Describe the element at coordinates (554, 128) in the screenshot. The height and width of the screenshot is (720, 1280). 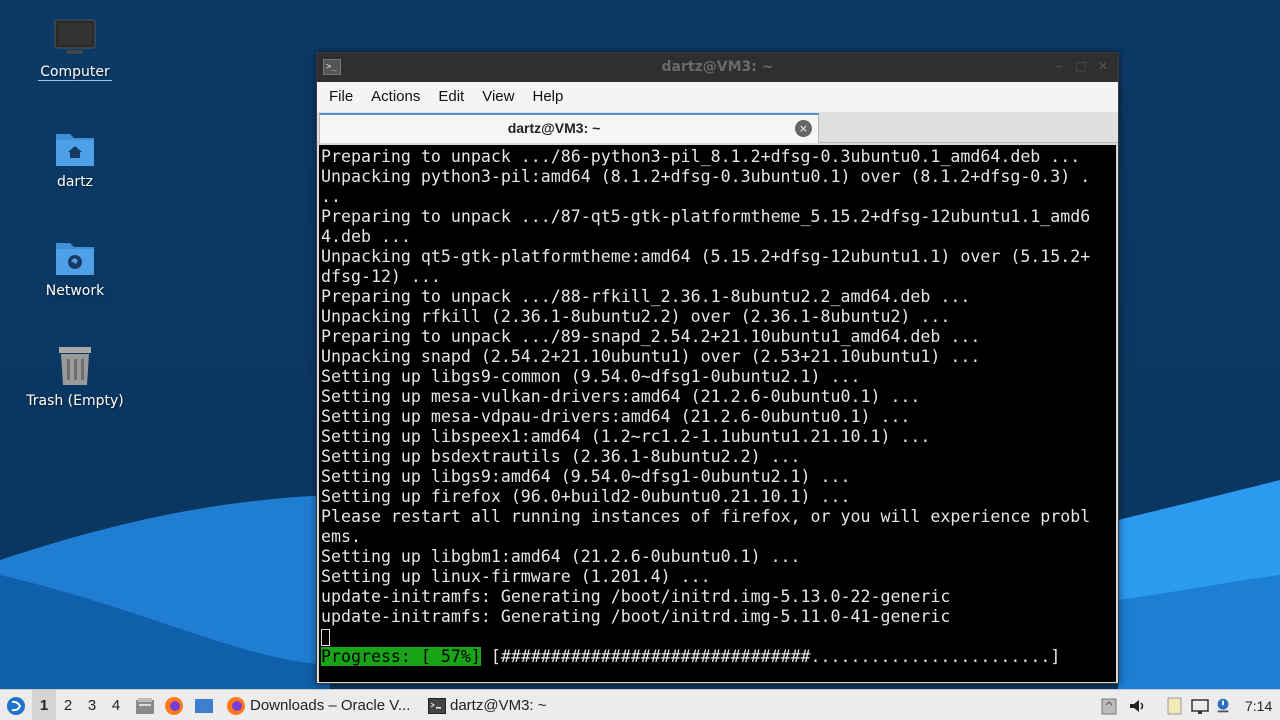
I see `tab-label: dartz@VM3: ~` at that location.